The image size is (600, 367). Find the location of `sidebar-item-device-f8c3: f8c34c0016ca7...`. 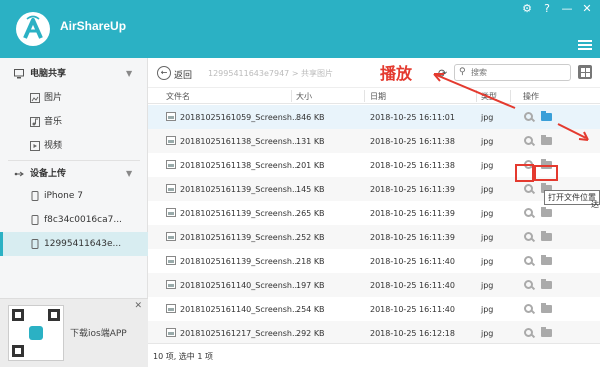

sidebar-item-device-f8c3: f8c34c0016ca7... is located at coordinates (74, 220).